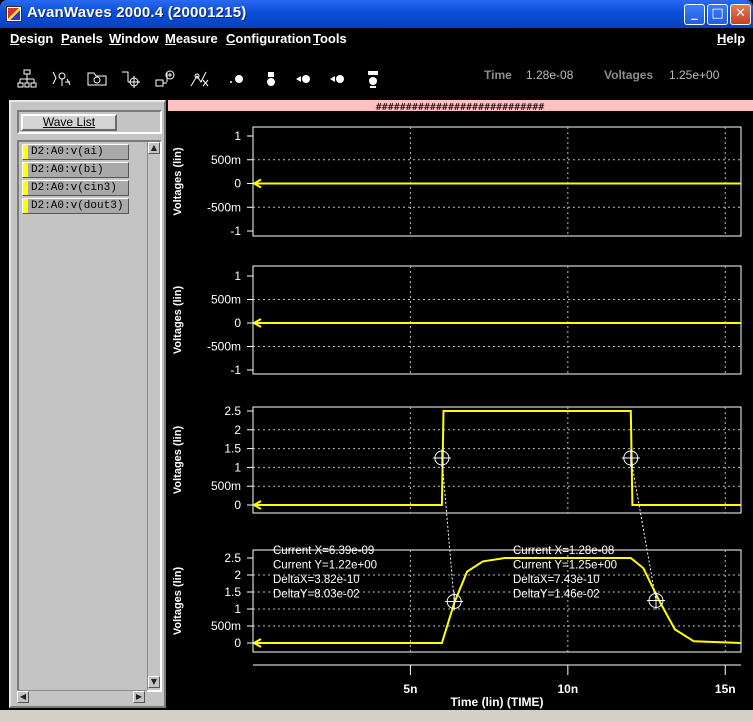  I want to click on maximize-button: □, so click(717, 14).